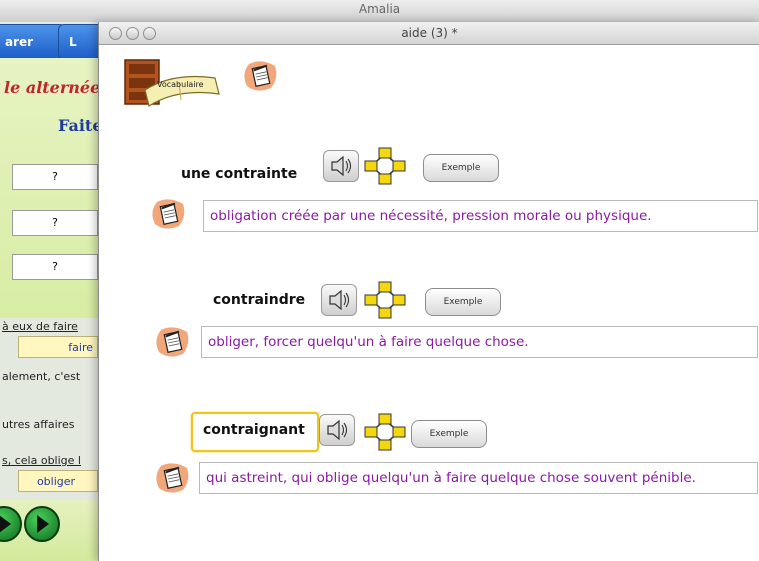  Describe the element at coordinates (379, 9) in the screenshot. I see `background-app-title: Amalia` at that location.